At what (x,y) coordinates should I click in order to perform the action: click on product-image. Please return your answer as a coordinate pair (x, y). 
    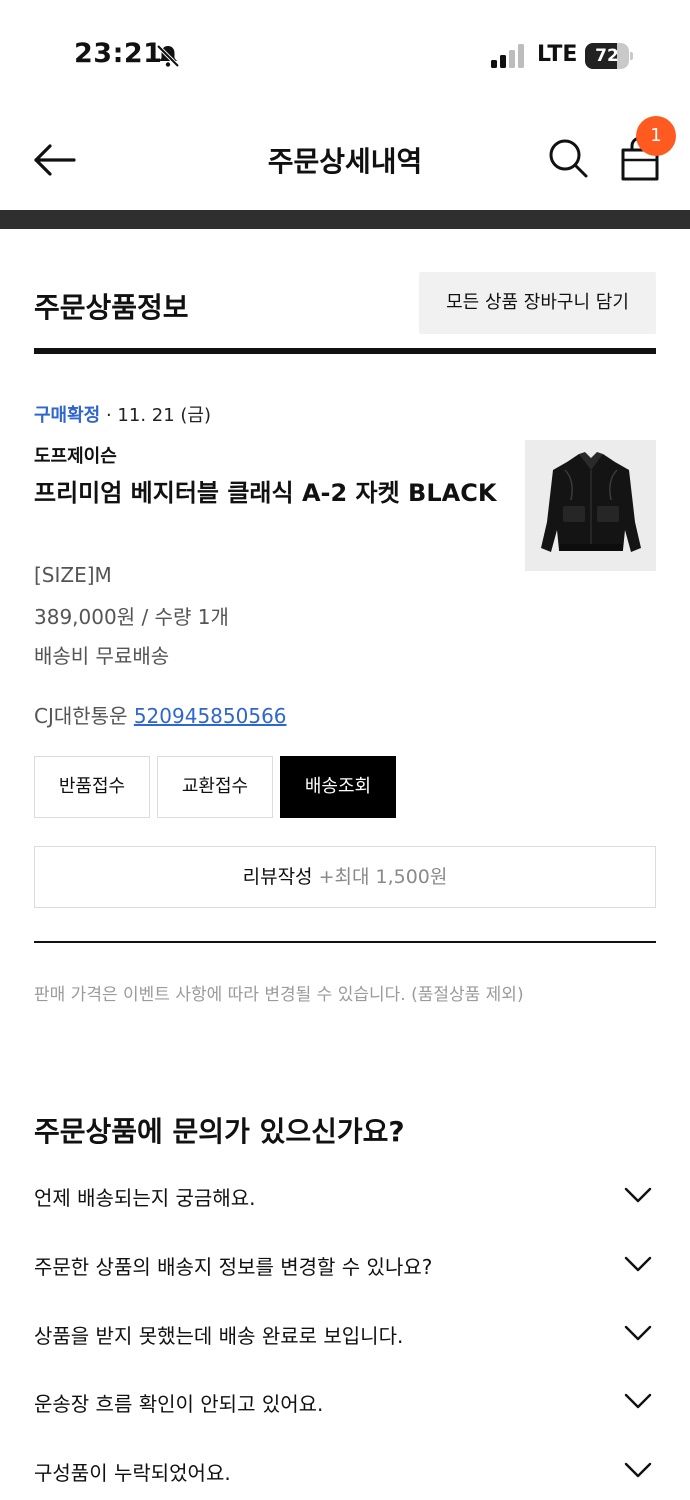
    Looking at the image, I should click on (590, 505).